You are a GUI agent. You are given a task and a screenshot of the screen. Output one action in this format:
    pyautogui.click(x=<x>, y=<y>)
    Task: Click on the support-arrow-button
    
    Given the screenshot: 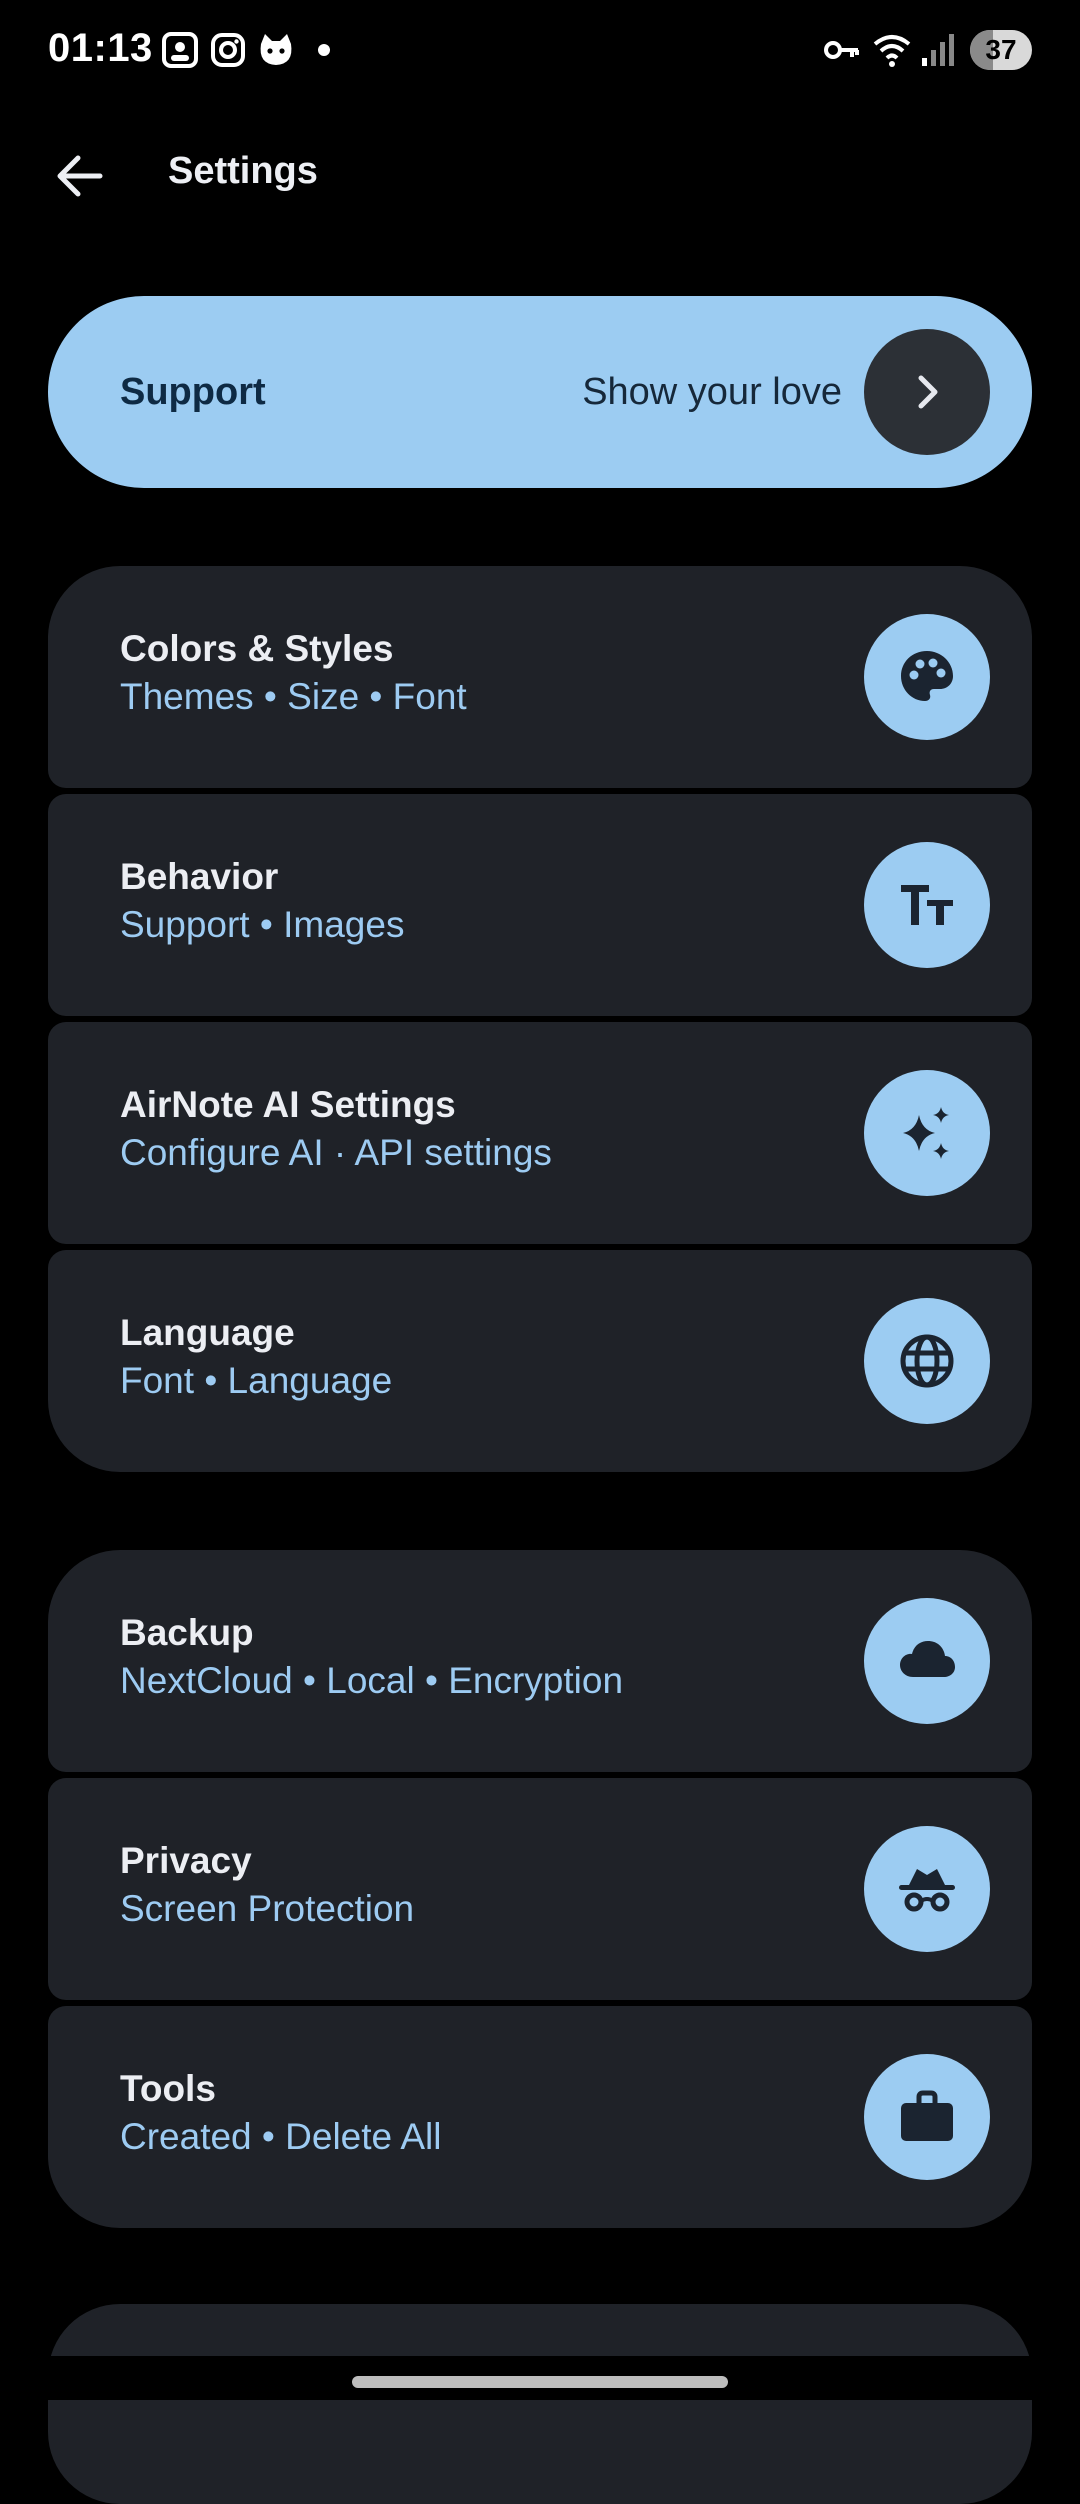 What is the action you would take?
    pyautogui.click(x=927, y=392)
    